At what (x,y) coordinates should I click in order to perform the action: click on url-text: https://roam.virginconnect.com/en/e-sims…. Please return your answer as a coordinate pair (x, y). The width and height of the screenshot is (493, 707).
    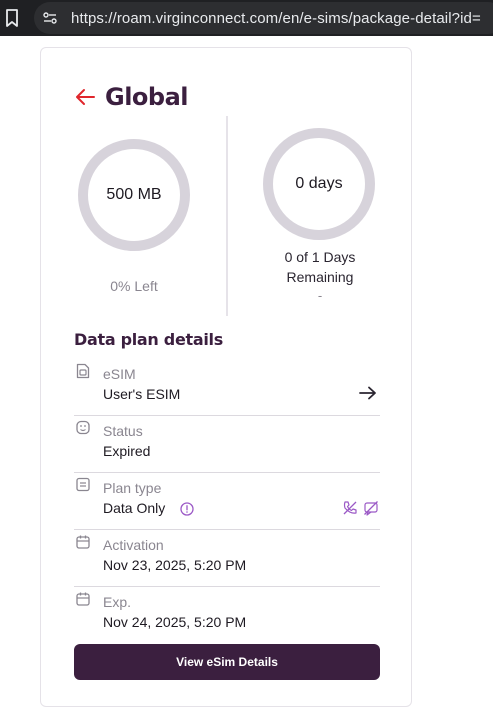
    Looking at the image, I should click on (276, 18).